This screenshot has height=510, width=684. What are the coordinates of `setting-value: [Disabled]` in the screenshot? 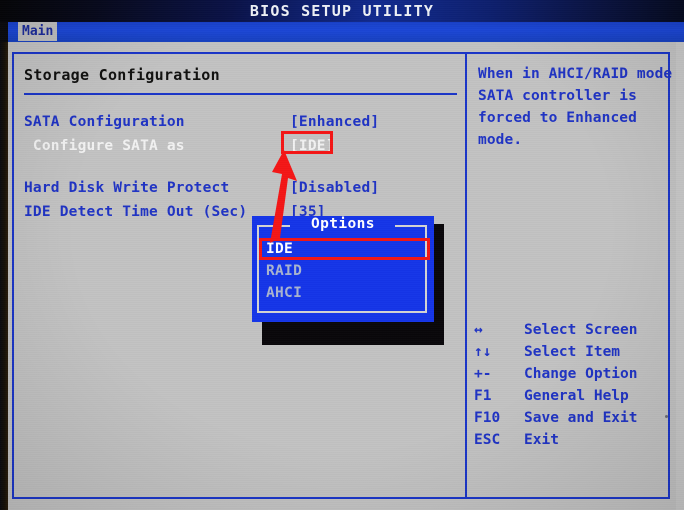 It's located at (334, 188).